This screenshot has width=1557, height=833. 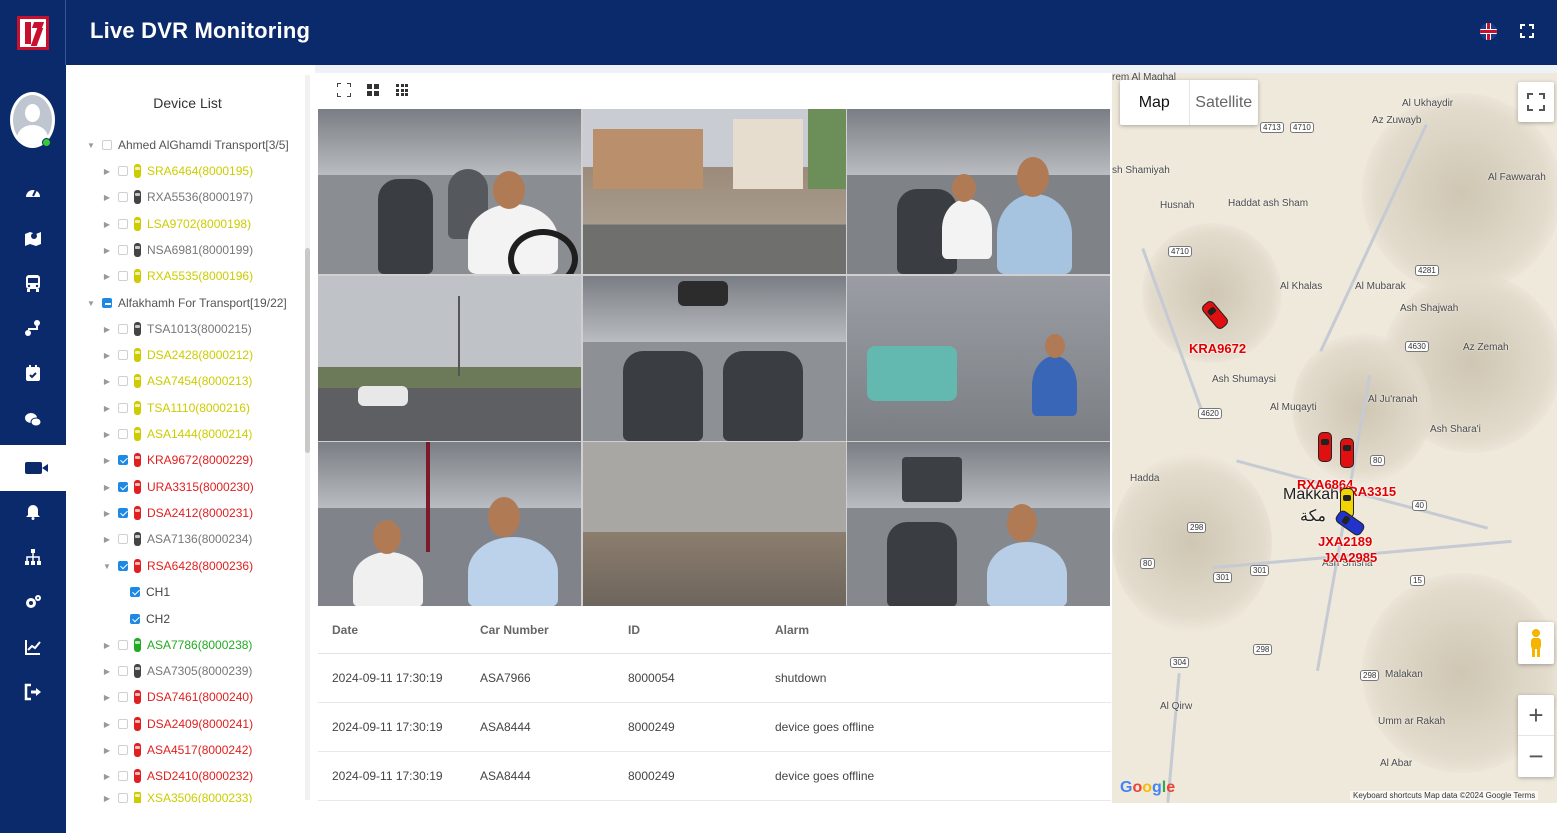 I want to click on nav-dashboard, so click(x=33, y=193).